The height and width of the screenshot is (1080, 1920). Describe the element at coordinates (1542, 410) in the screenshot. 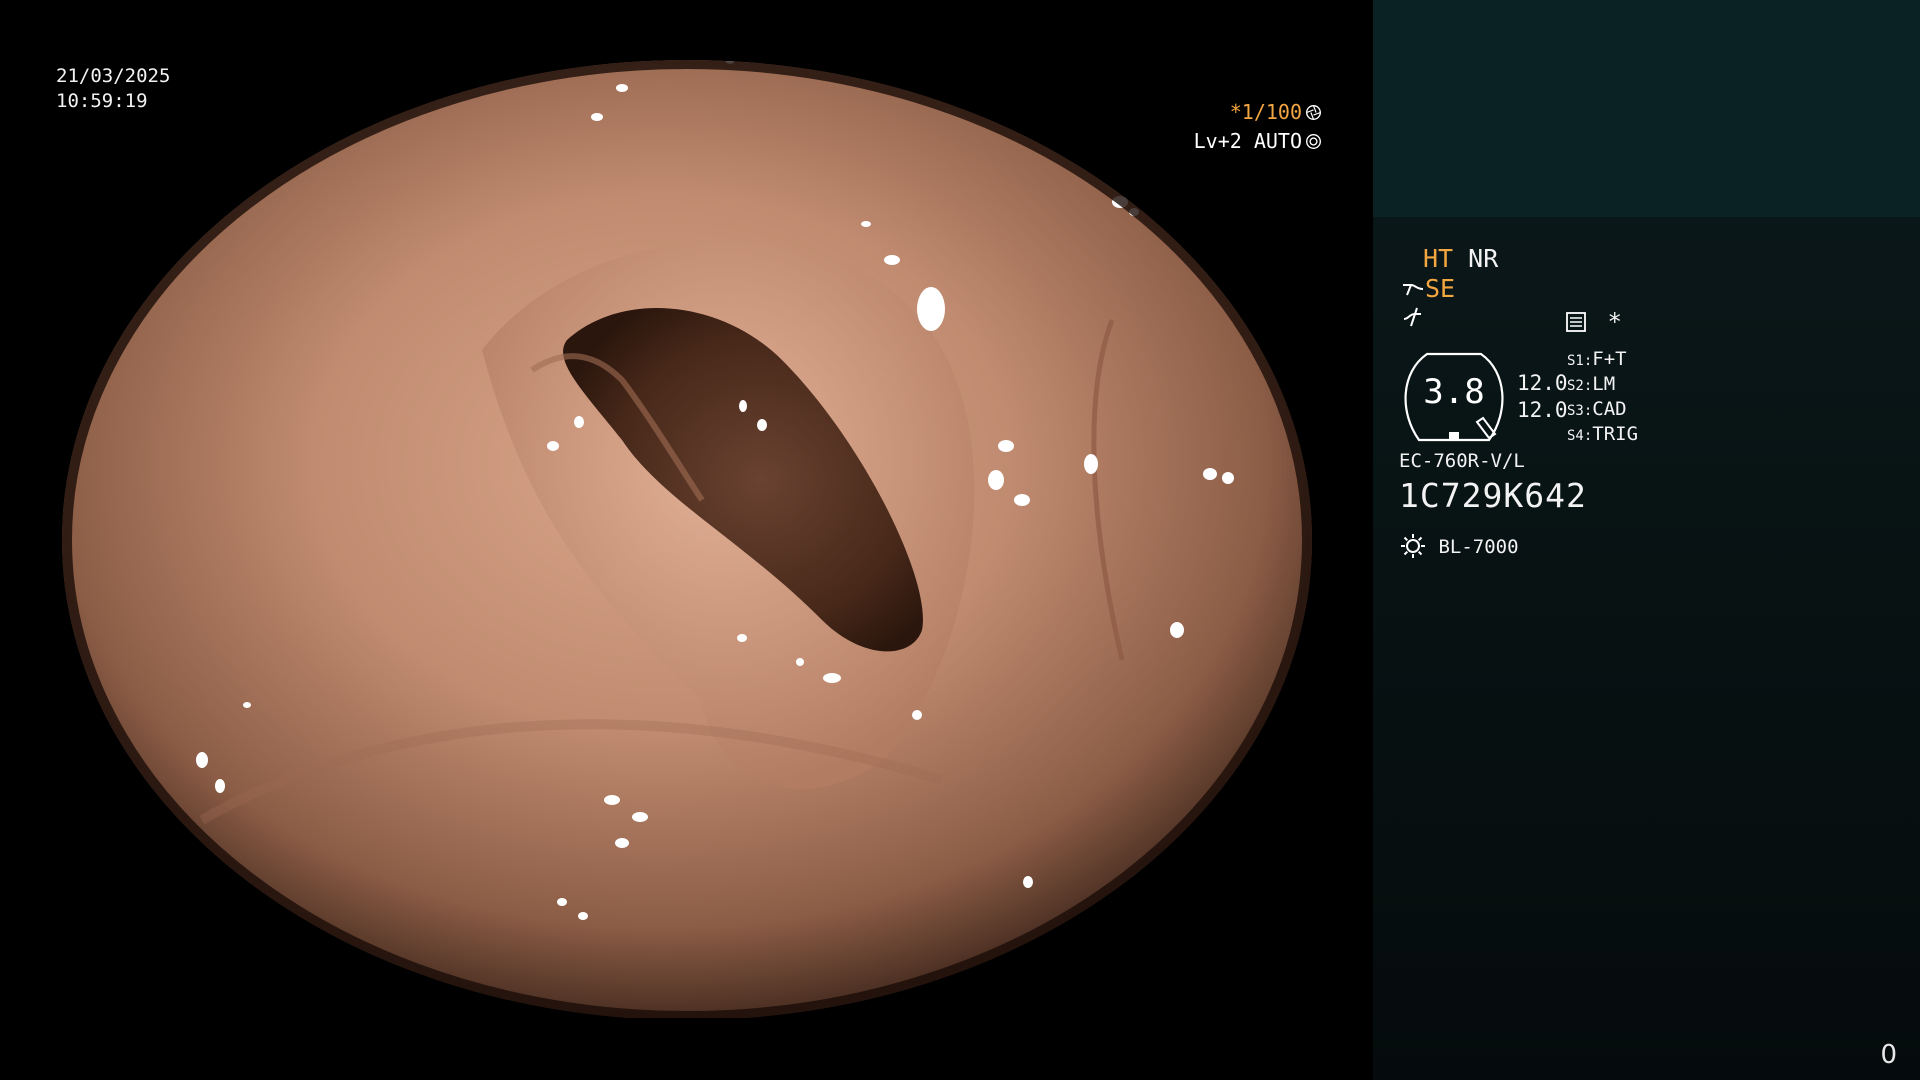

I see `gauge-value-bottom: 12.0` at that location.